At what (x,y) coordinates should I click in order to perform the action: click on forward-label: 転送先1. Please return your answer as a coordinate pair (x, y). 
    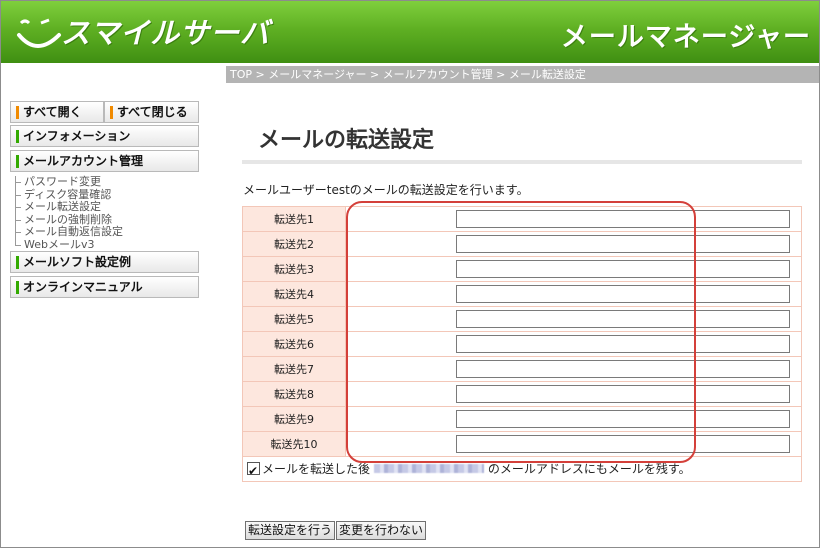
    Looking at the image, I should click on (294, 219).